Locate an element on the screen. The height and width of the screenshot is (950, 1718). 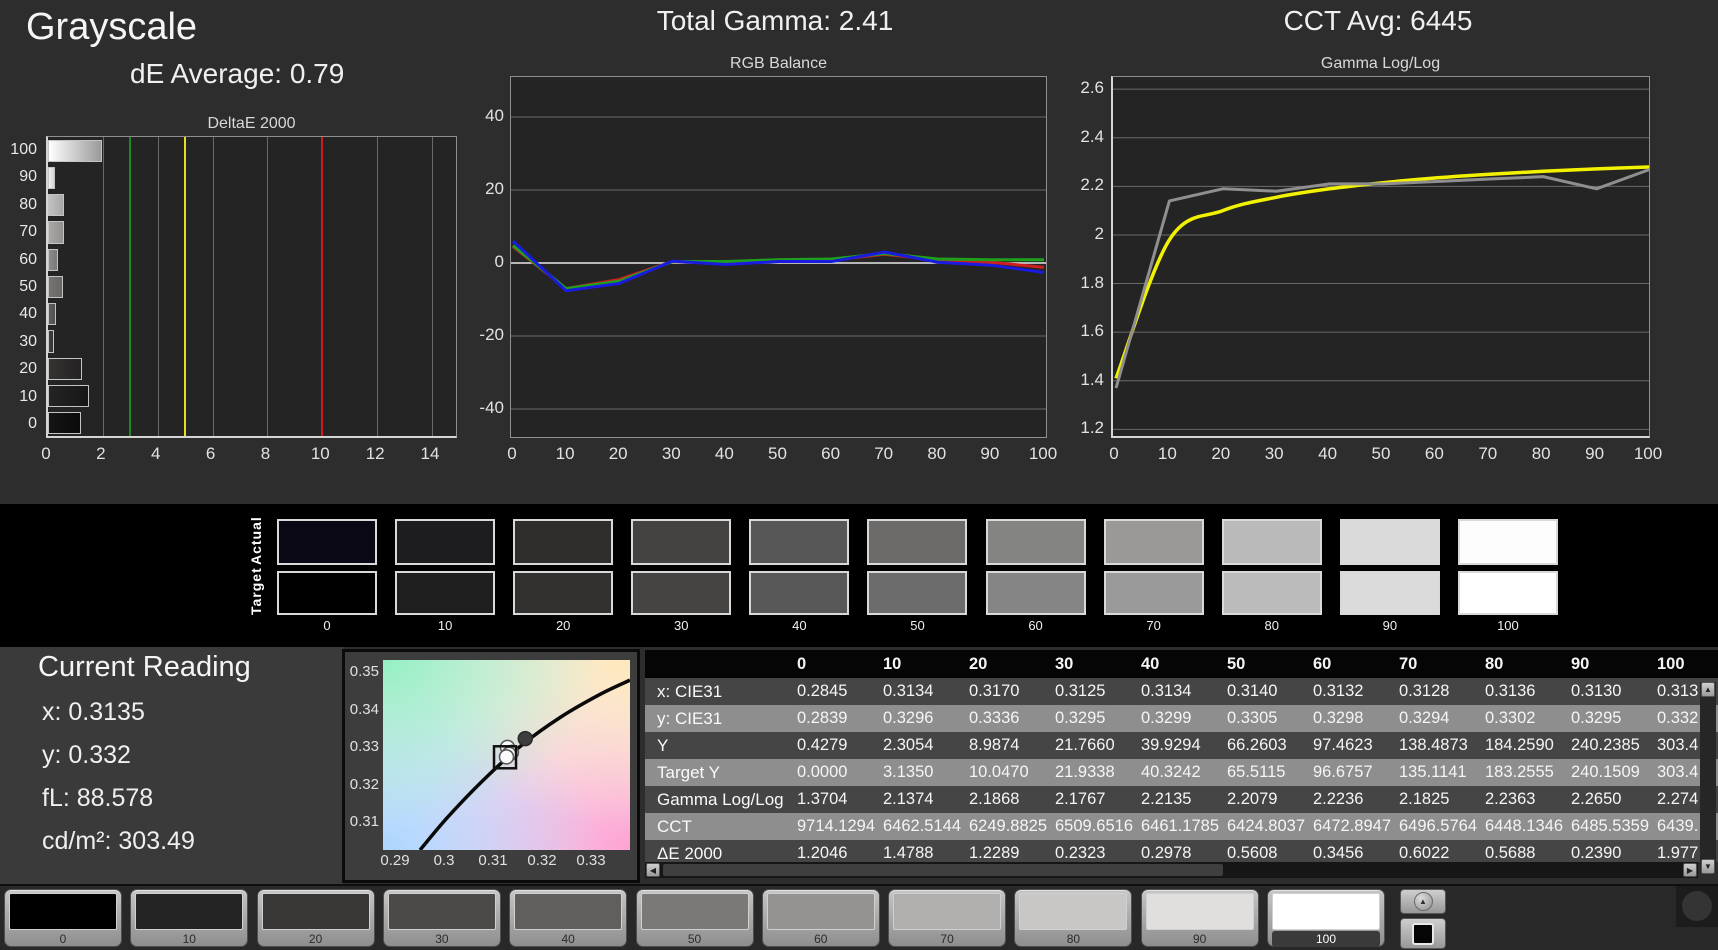
x-tick-label: 4 is located at coordinates (155, 453).